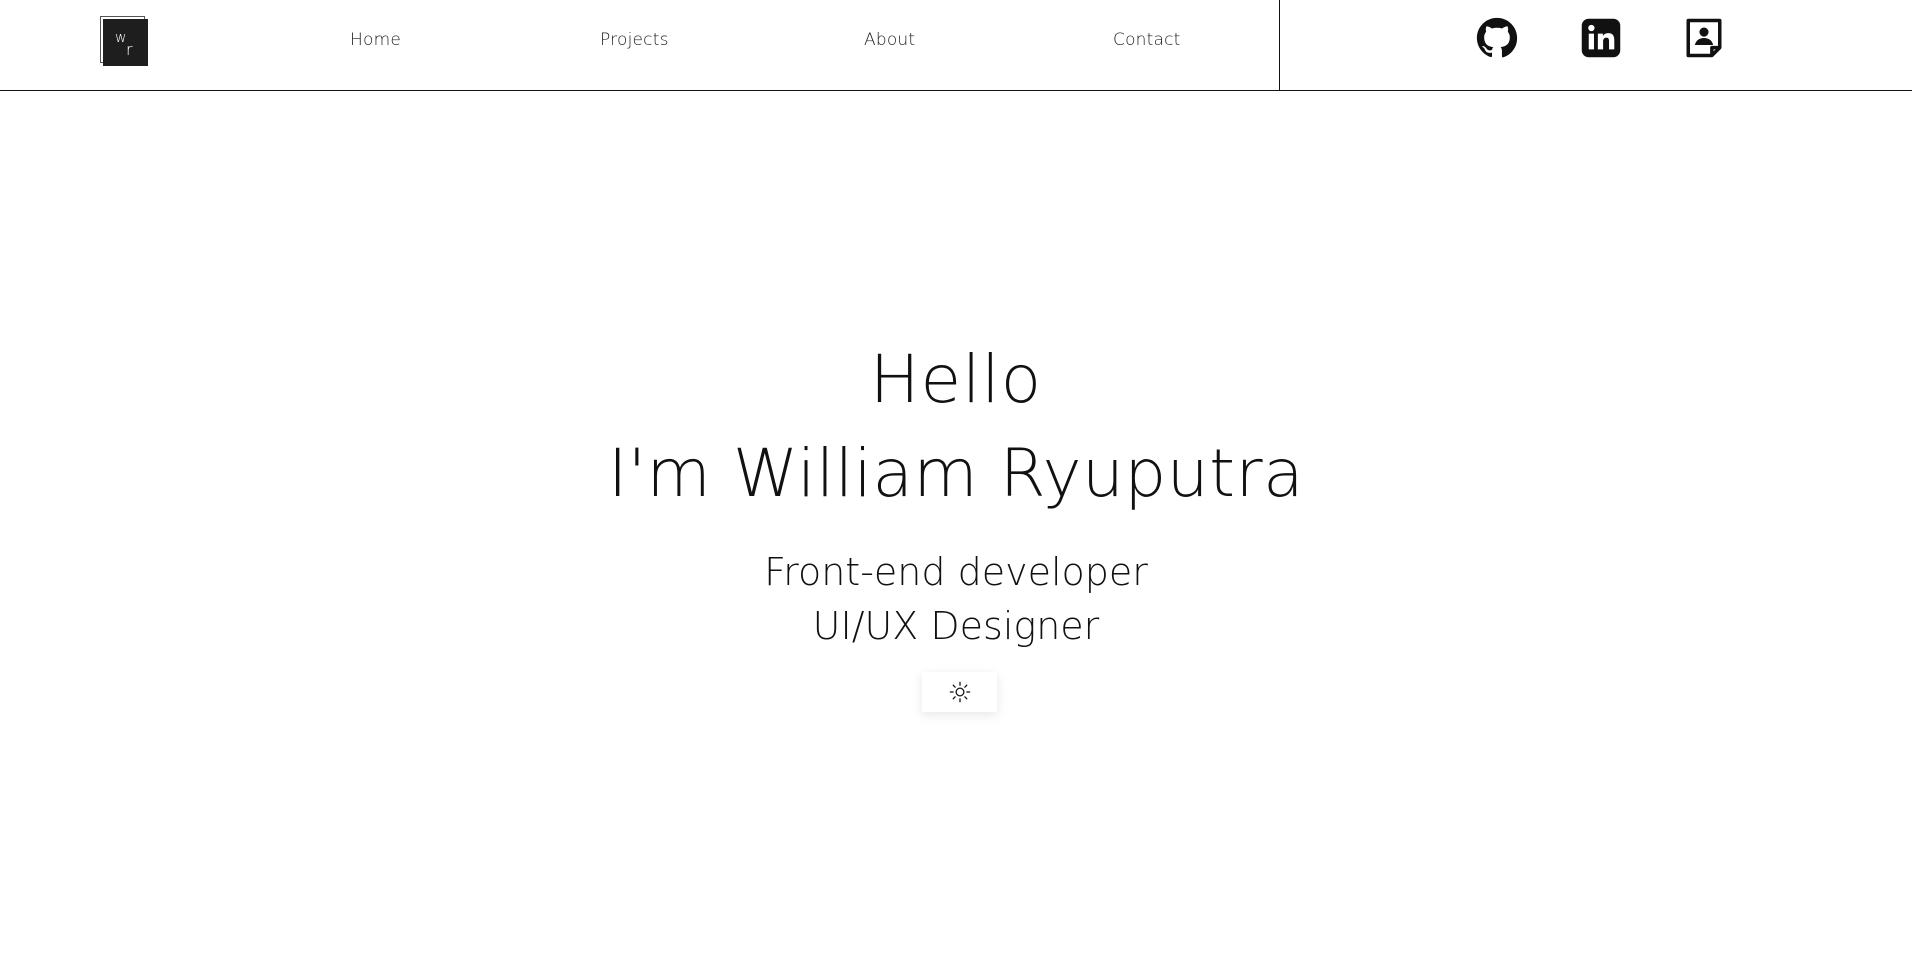  What do you see at coordinates (889, 40) in the screenshot?
I see `nav-about-link: About` at bounding box center [889, 40].